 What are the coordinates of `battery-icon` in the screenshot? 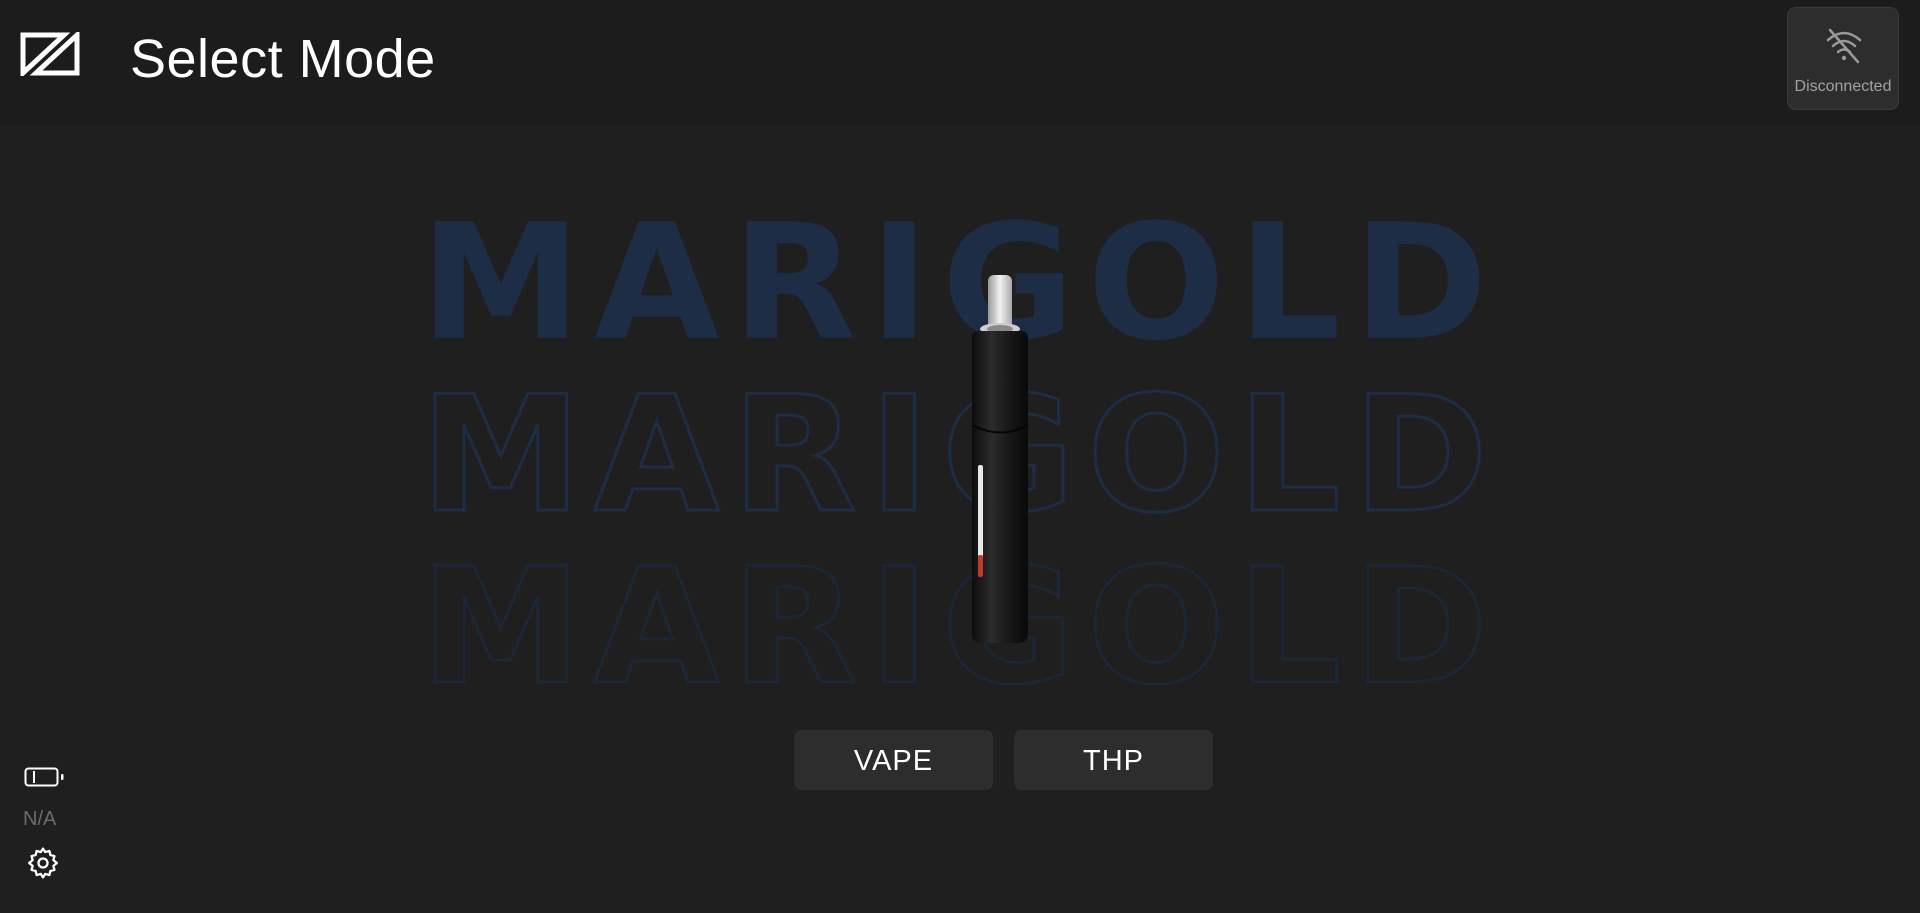 It's located at (44, 777).